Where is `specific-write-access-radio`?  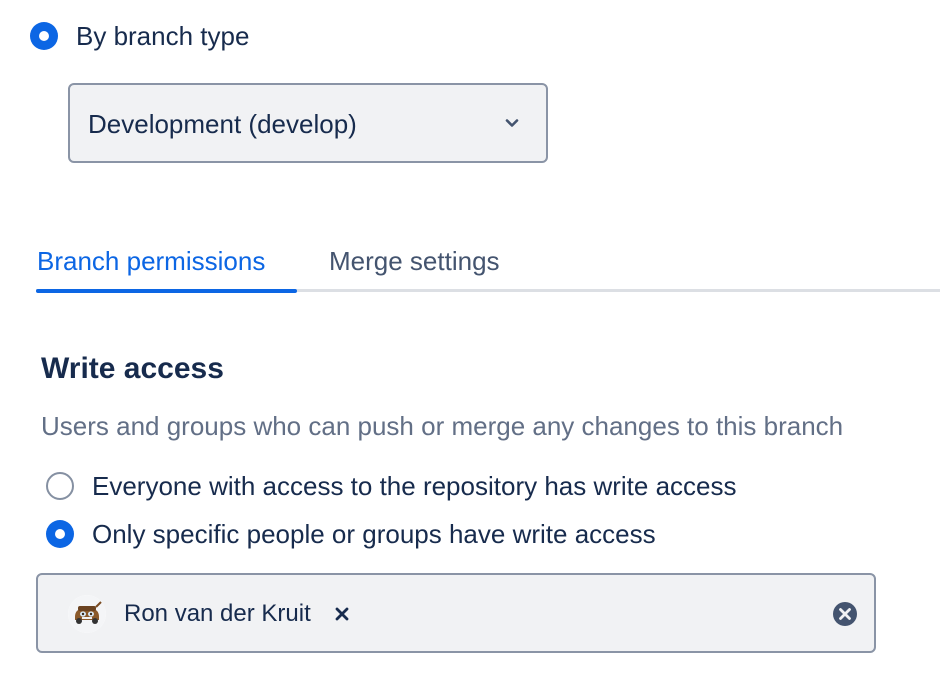
specific-write-access-radio is located at coordinates (60, 534).